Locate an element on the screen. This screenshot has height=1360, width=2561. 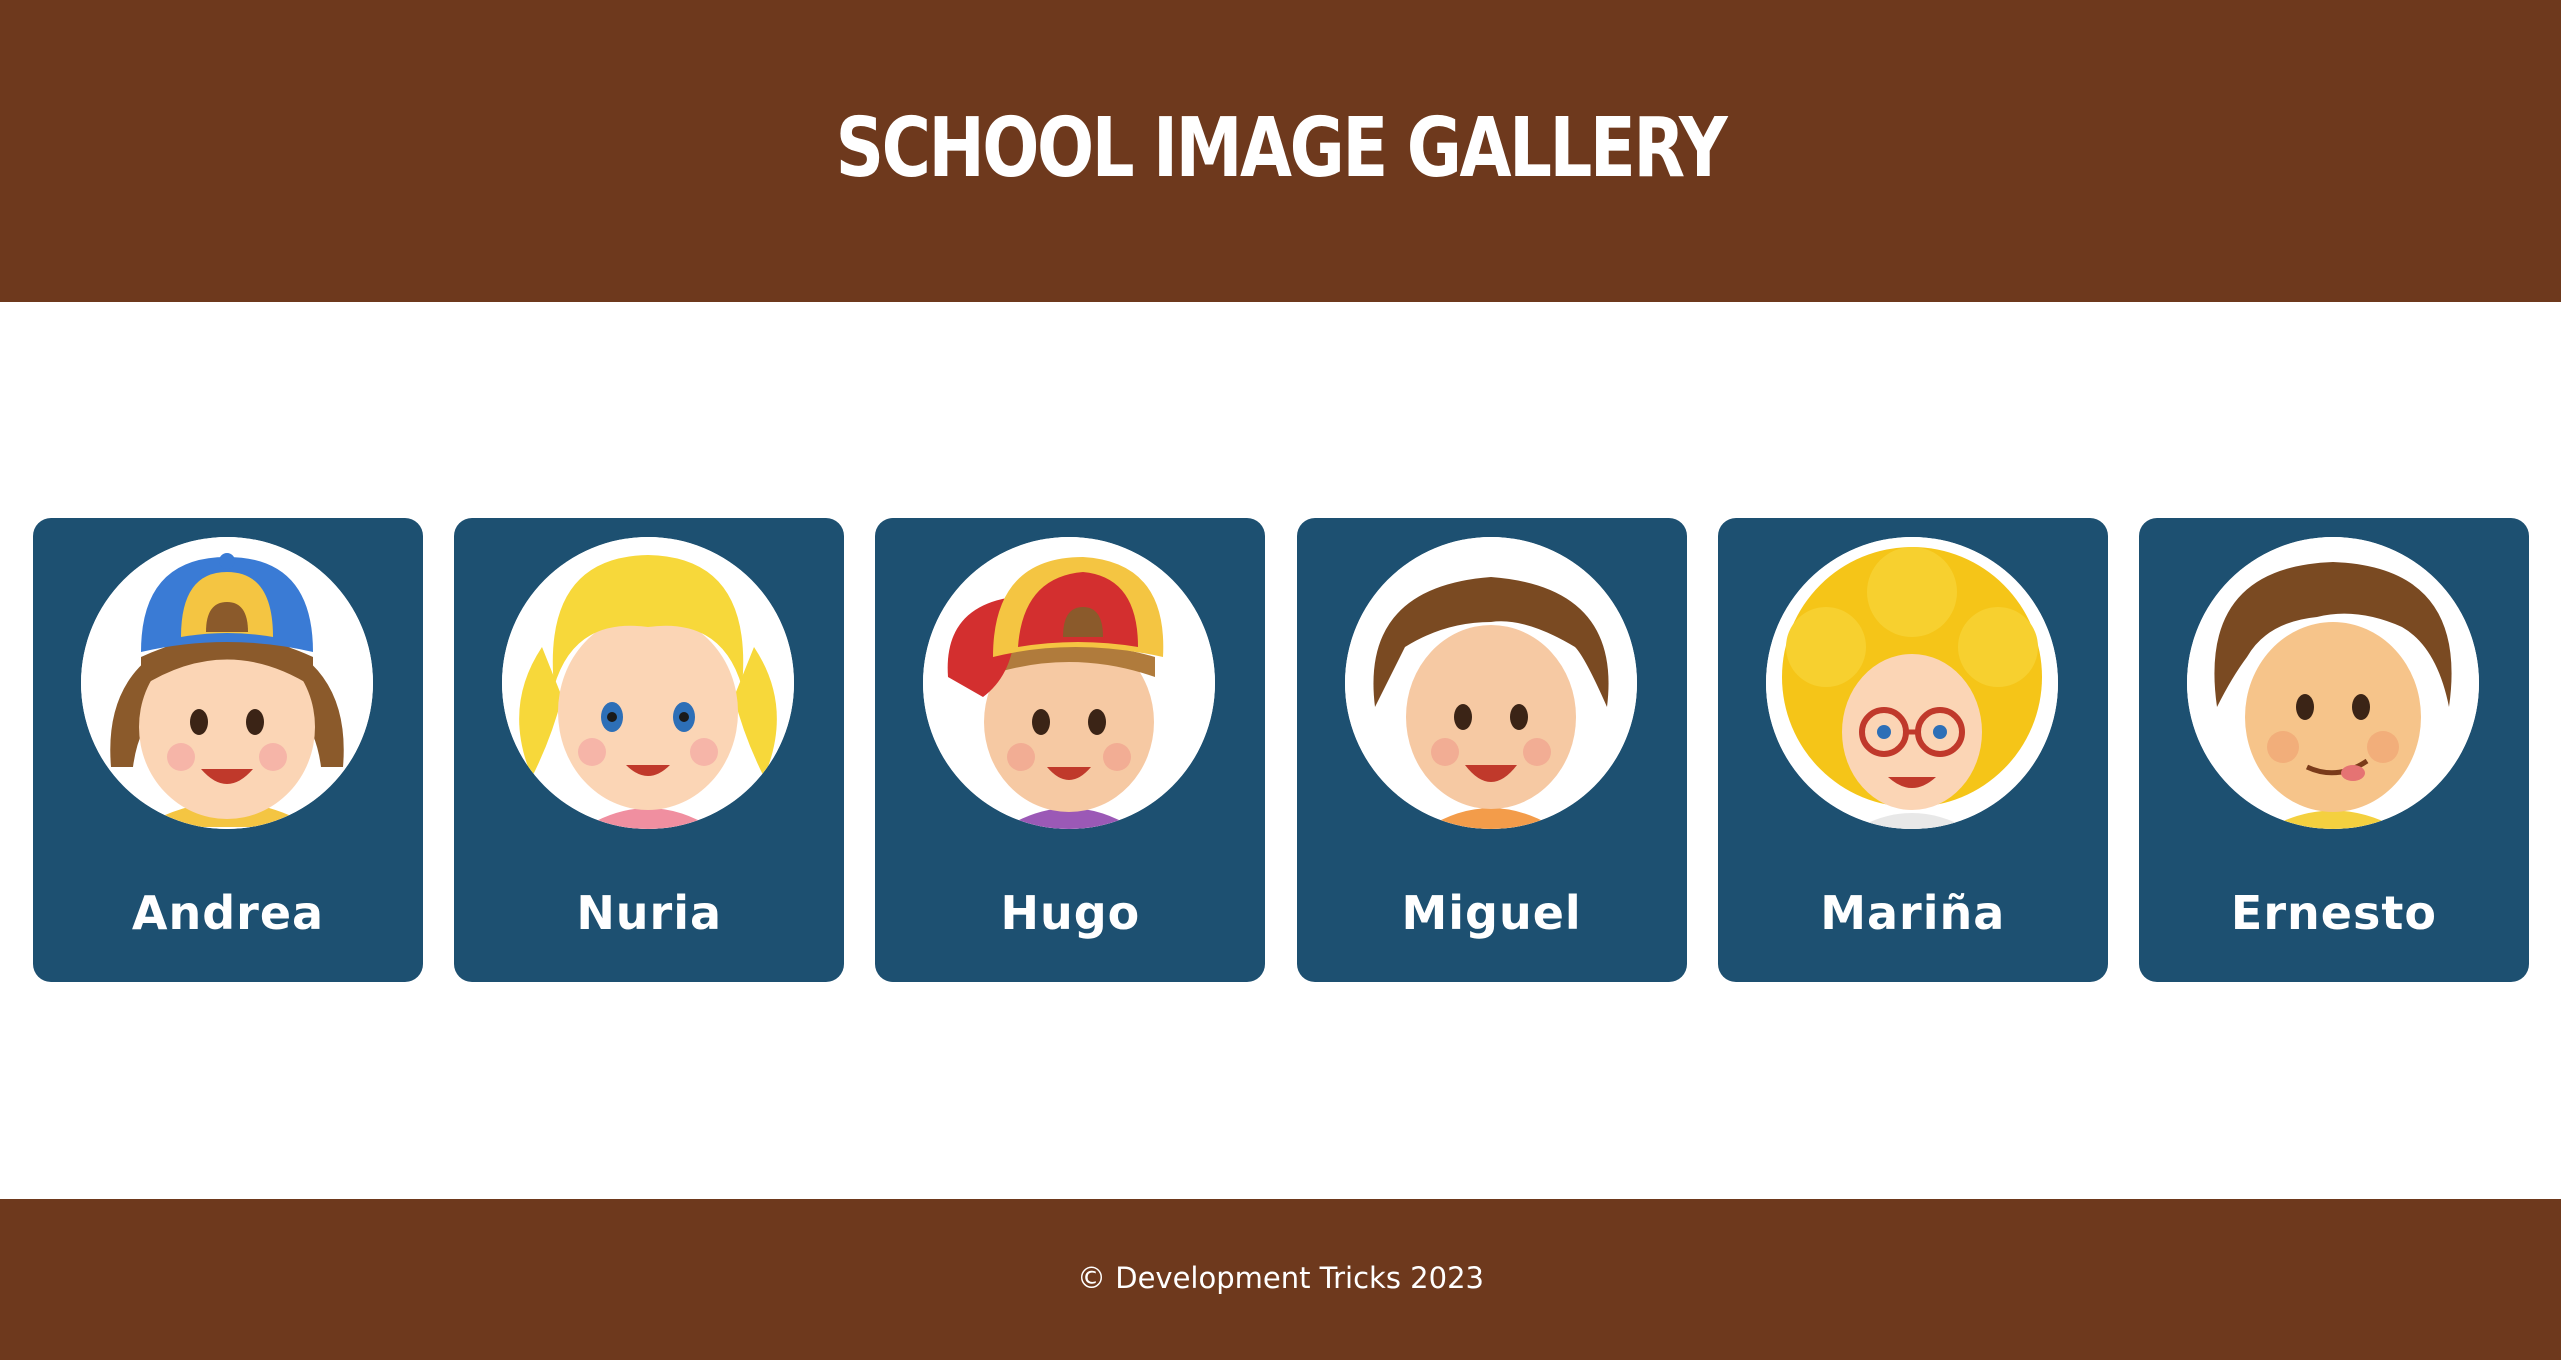
boy-with-red-cap-icon is located at coordinates (1069, 683).